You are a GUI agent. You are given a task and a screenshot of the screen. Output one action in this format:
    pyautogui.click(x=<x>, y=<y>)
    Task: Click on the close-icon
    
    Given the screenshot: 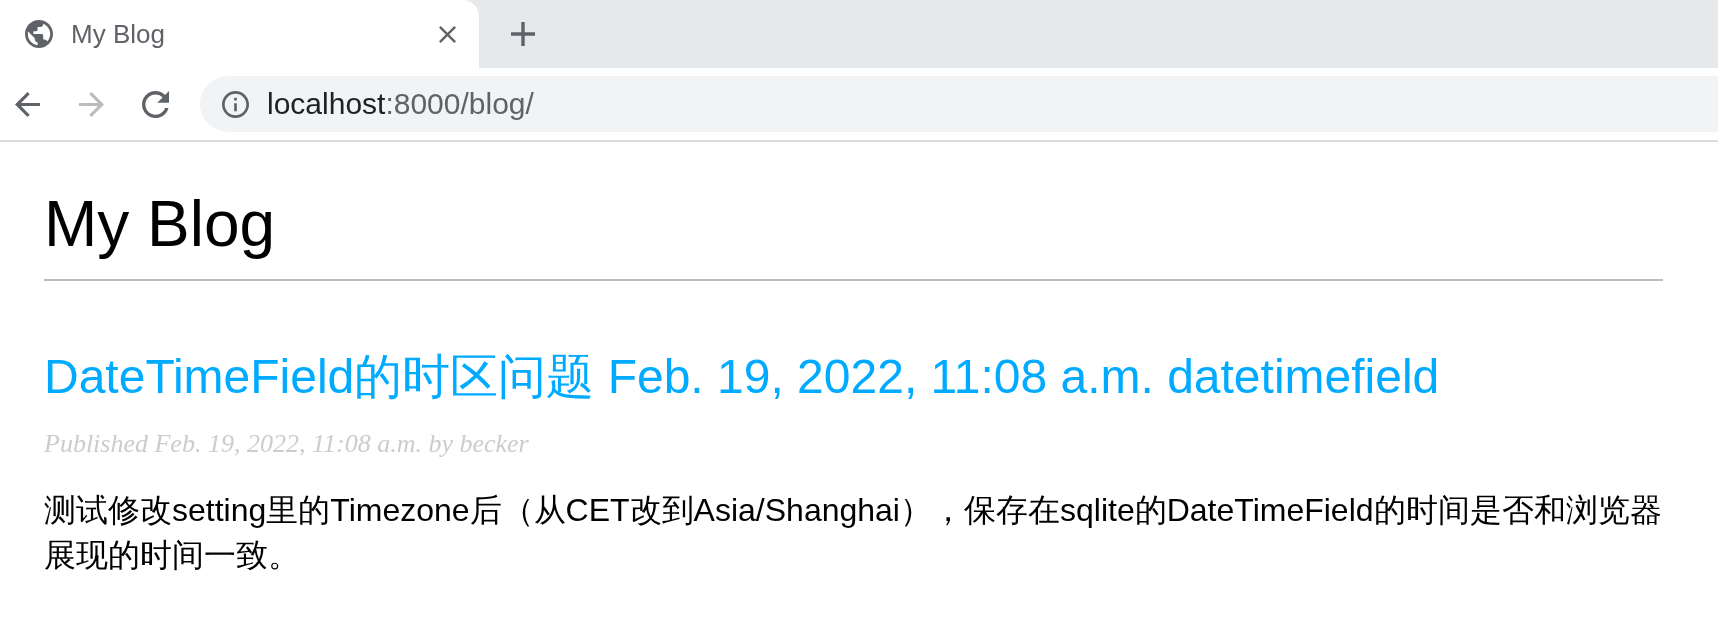 What is the action you would take?
    pyautogui.click(x=447, y=34)
    